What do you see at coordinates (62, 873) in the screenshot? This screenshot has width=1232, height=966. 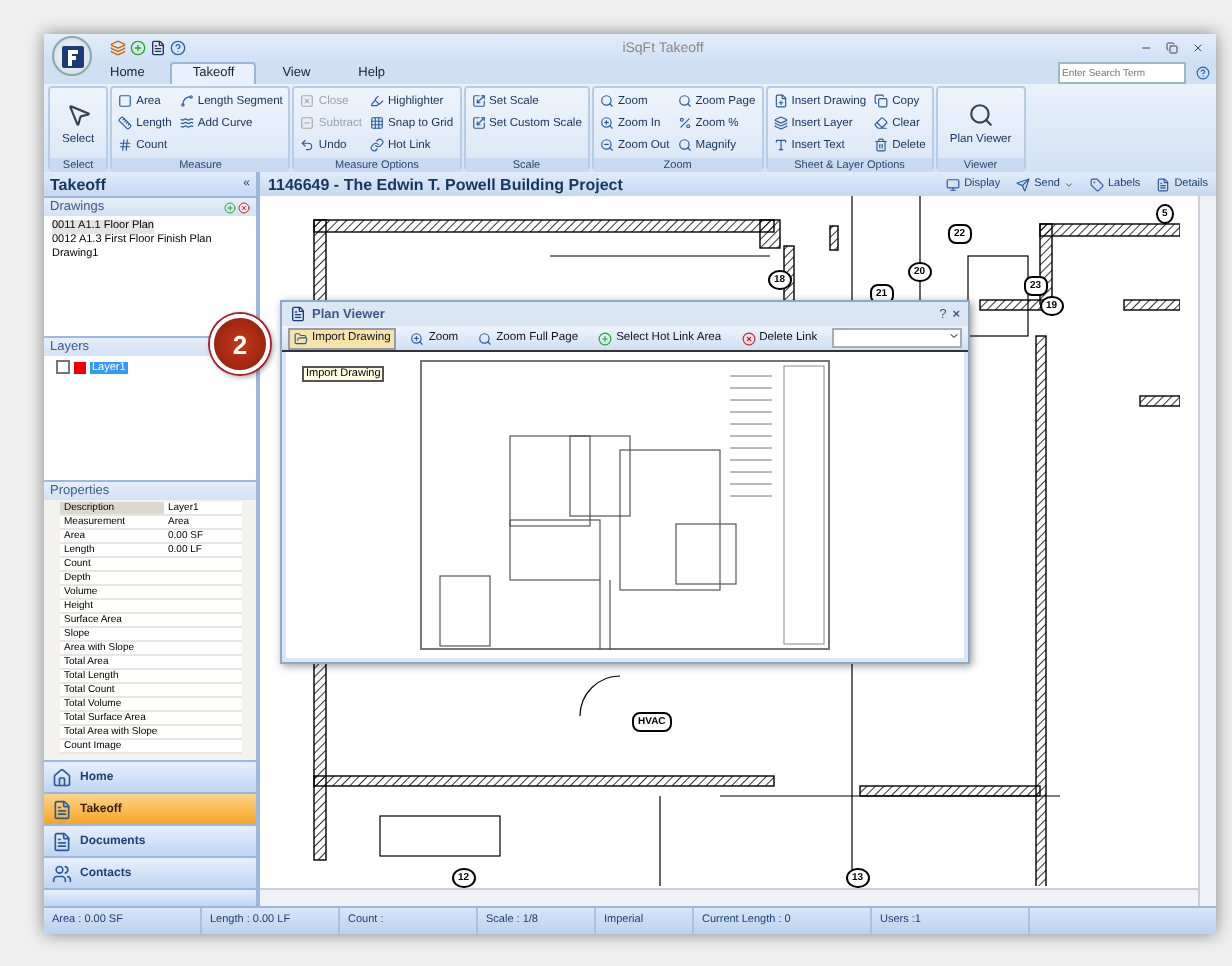 I see `people-icon` at bounding box center [62, 873].